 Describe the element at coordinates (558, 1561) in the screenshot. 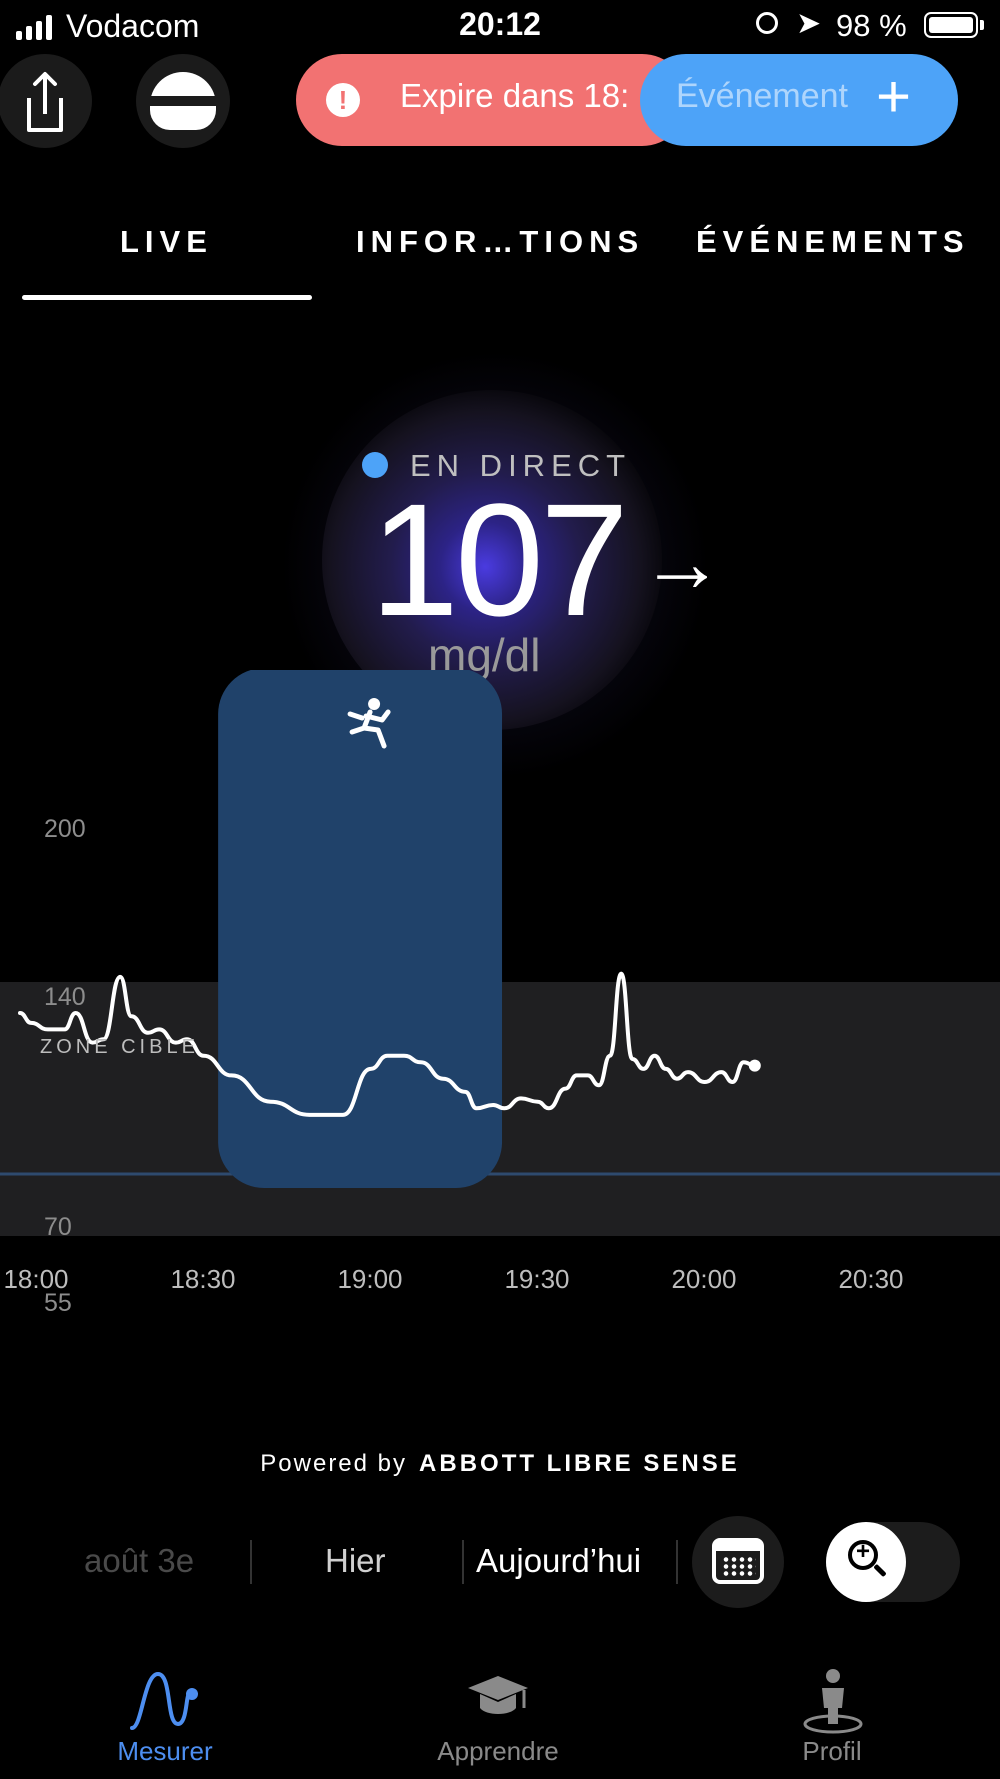

I see `day-today: Aujourd’hui` at that location.